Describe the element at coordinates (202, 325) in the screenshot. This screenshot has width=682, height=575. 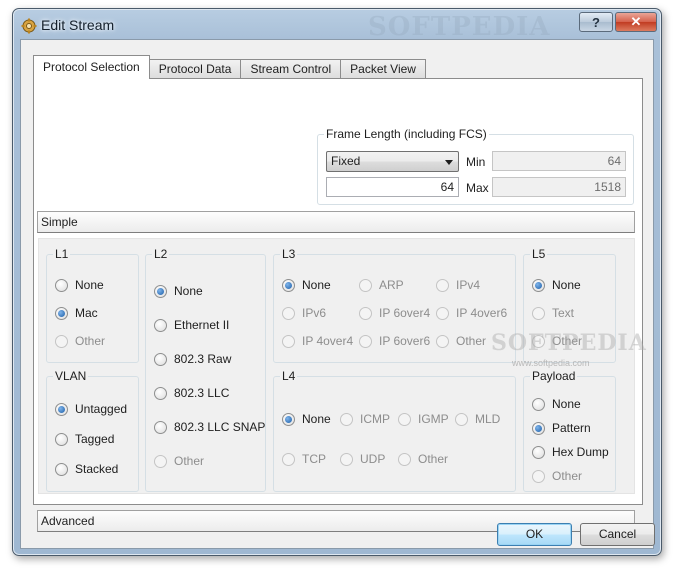
I see `l2-option-label: Ethernet II` at that location.